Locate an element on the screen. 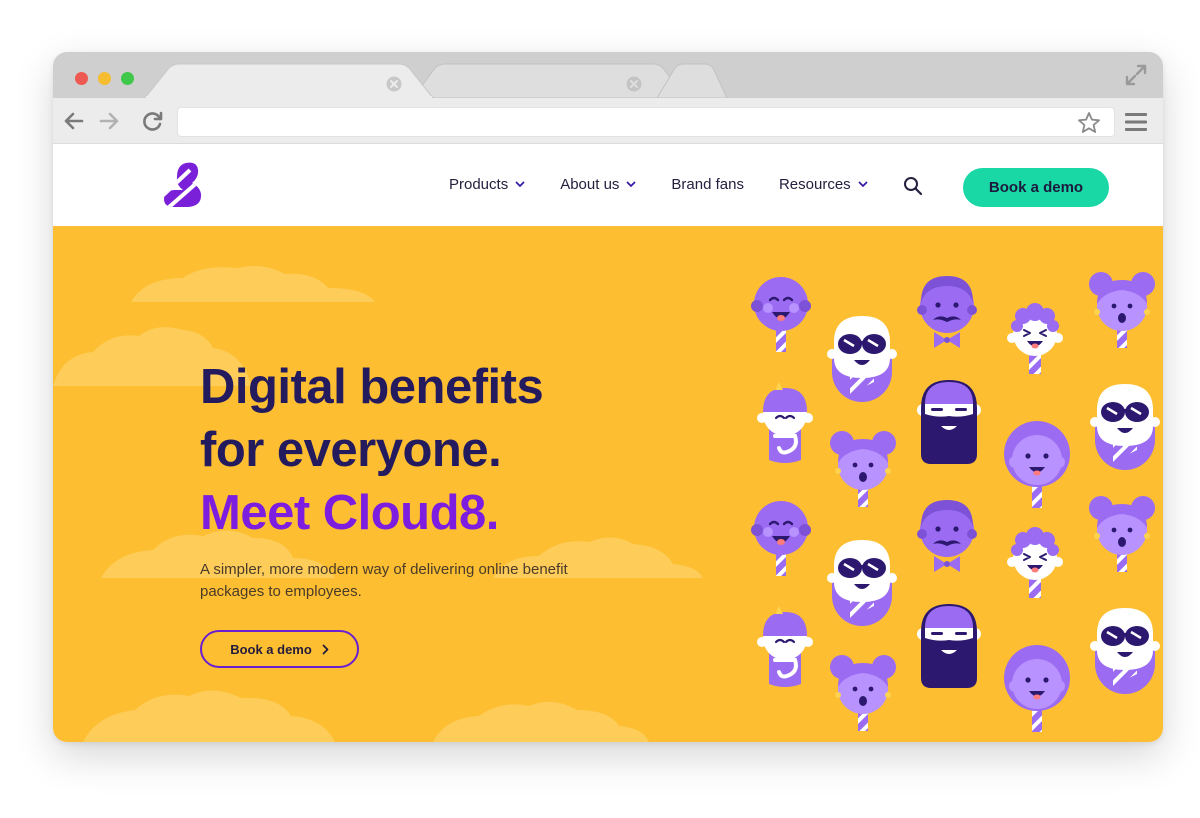  nav-item-brand-fans: Brand fans is located at coordinates (707, 184).